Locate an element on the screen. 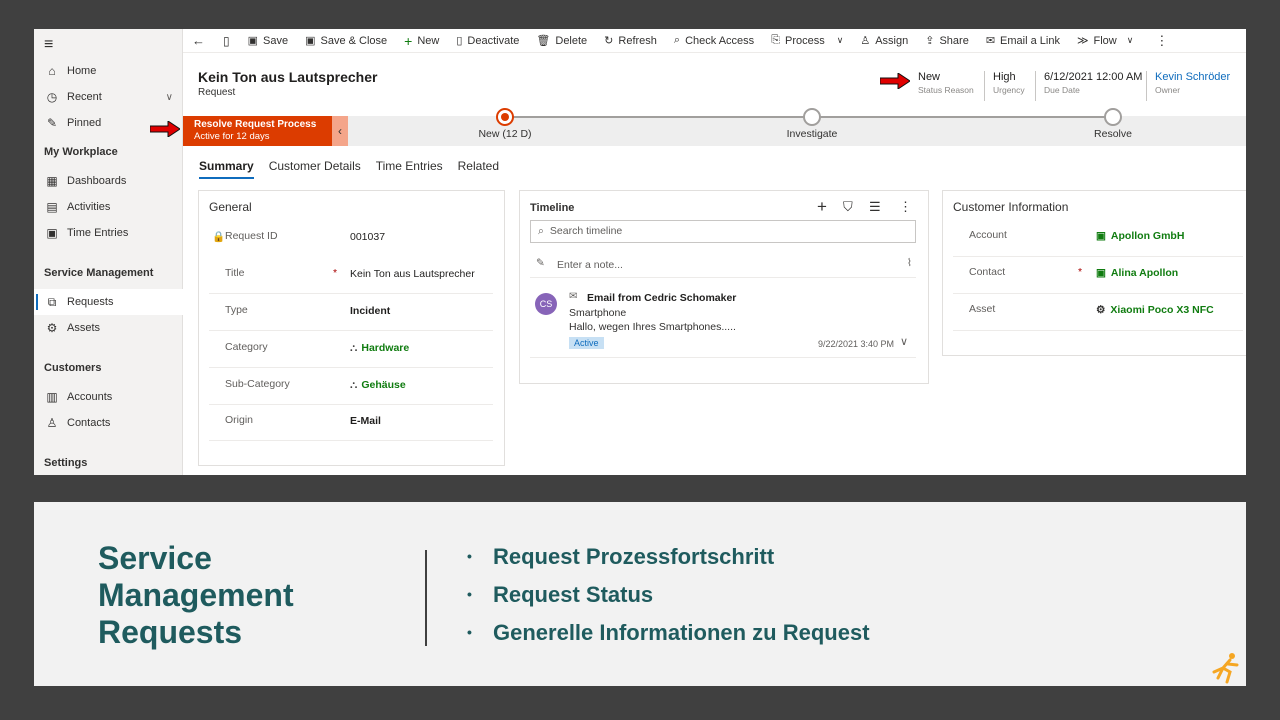 The image size is (1280, 720). sidebar-item-requests: ⧉ Requests is located at coordinates (108, 302).